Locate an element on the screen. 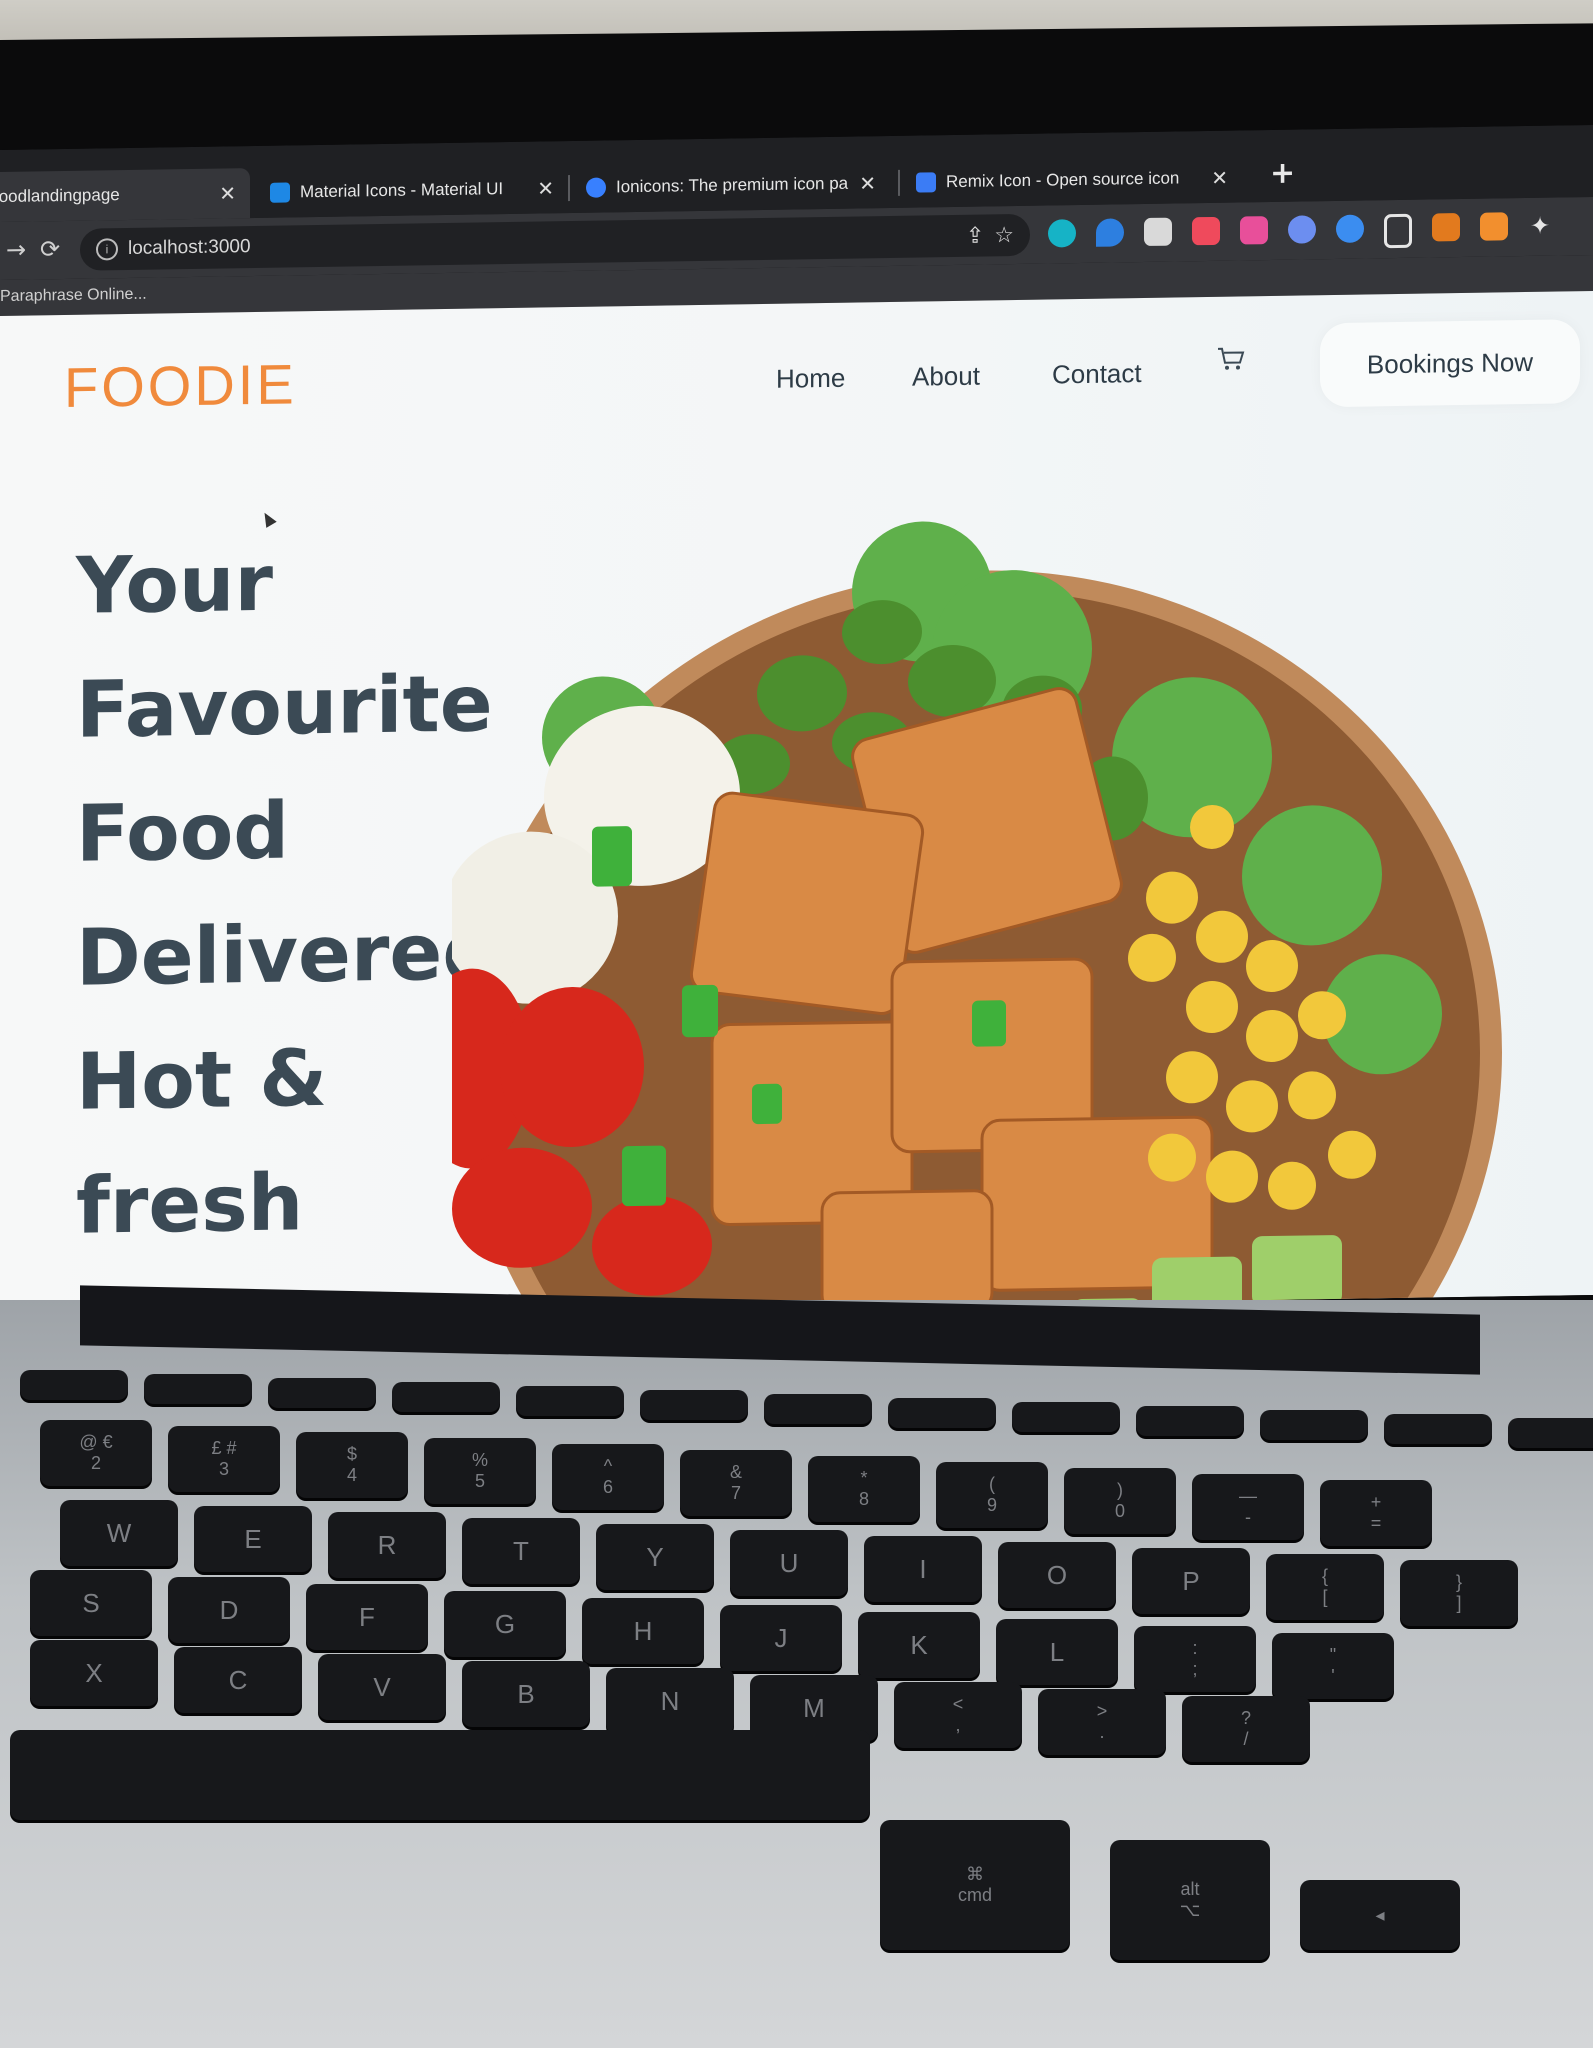 The image size is (1593, 2048). key-?/: ? / is located at coordinates (1246, 1729).